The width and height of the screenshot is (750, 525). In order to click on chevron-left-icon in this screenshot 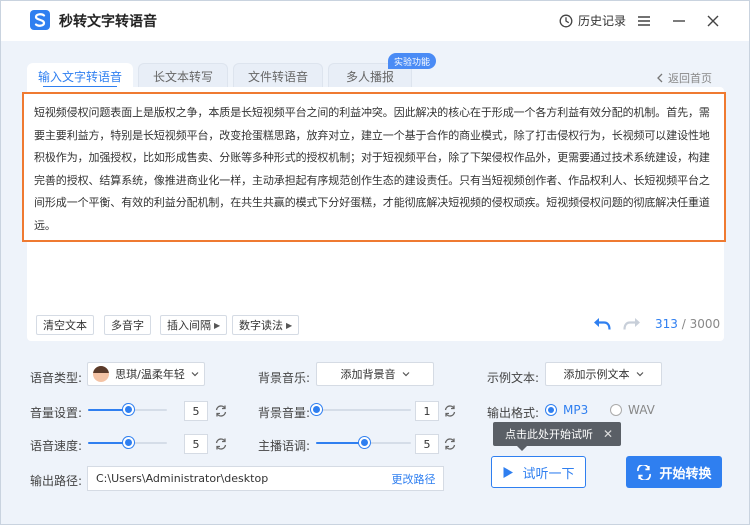, I will do `click(660, 78)`.